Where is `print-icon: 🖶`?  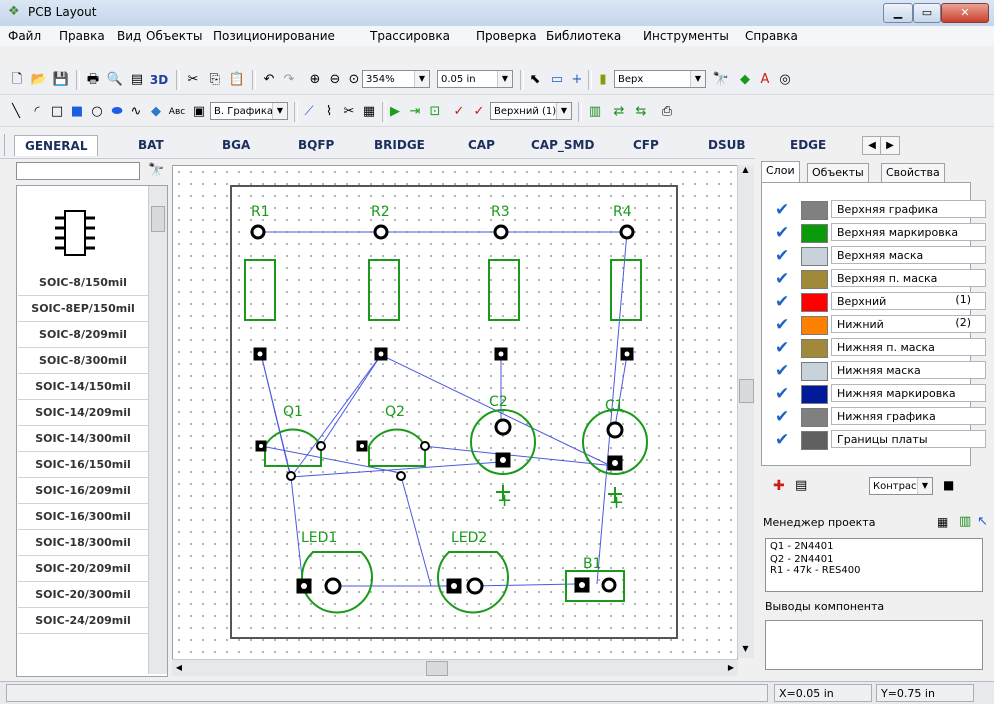
print-icon: 🖶 is located at coordinates (93, 80).